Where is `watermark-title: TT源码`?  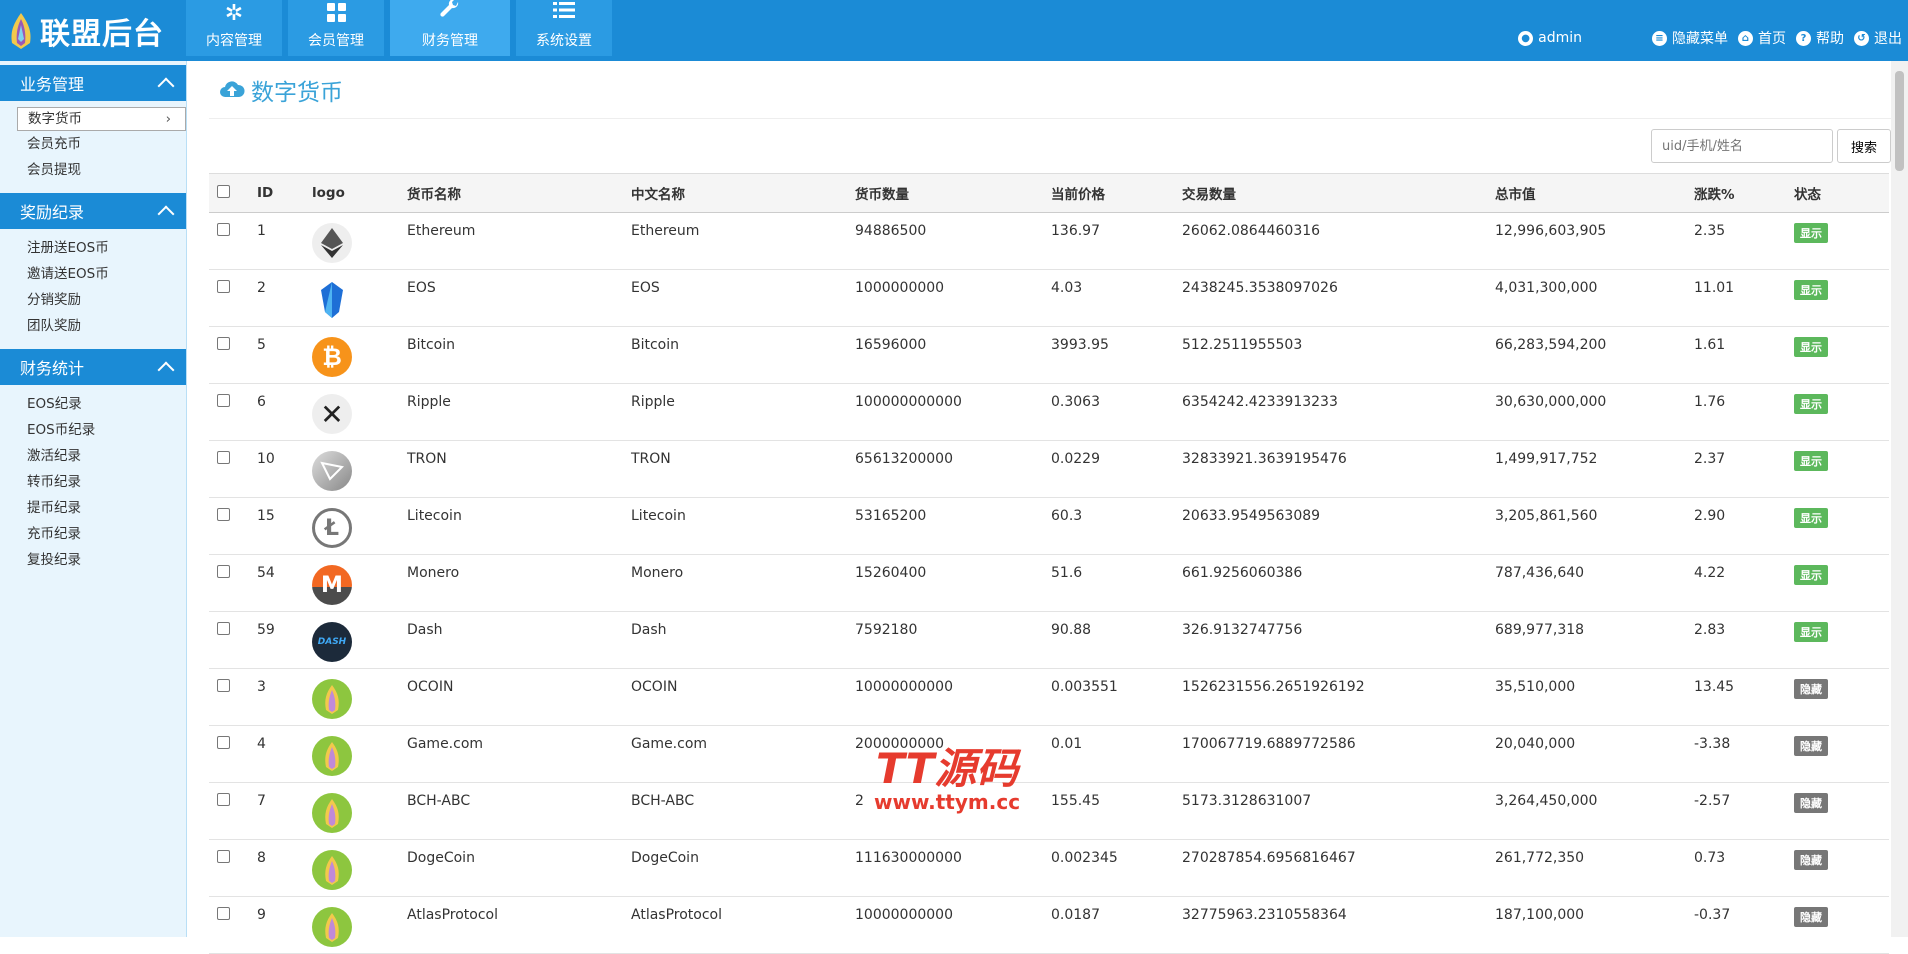
watermark-title: TT源码 is located at coordinates (947, 768).